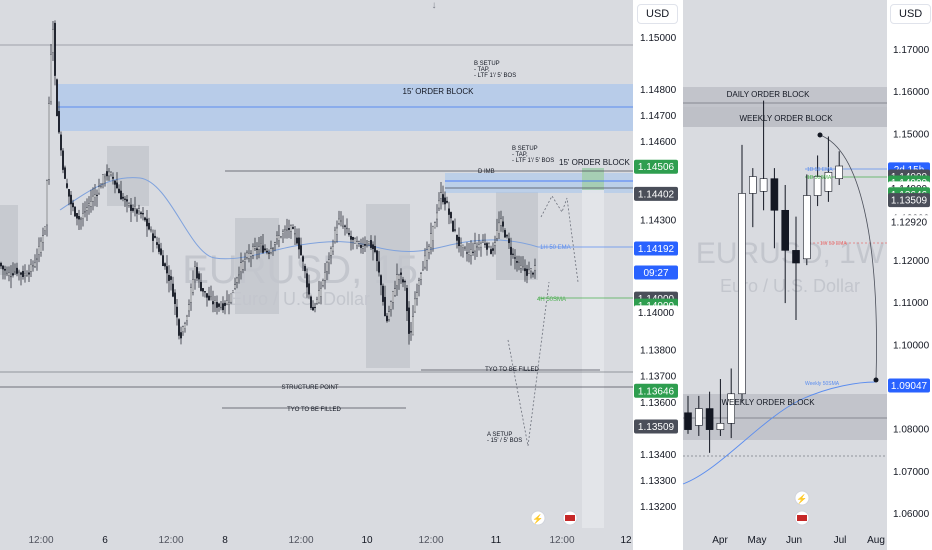  I want to click on right-watermark-symbol: EURUSD, 1W, so click(790, 253).